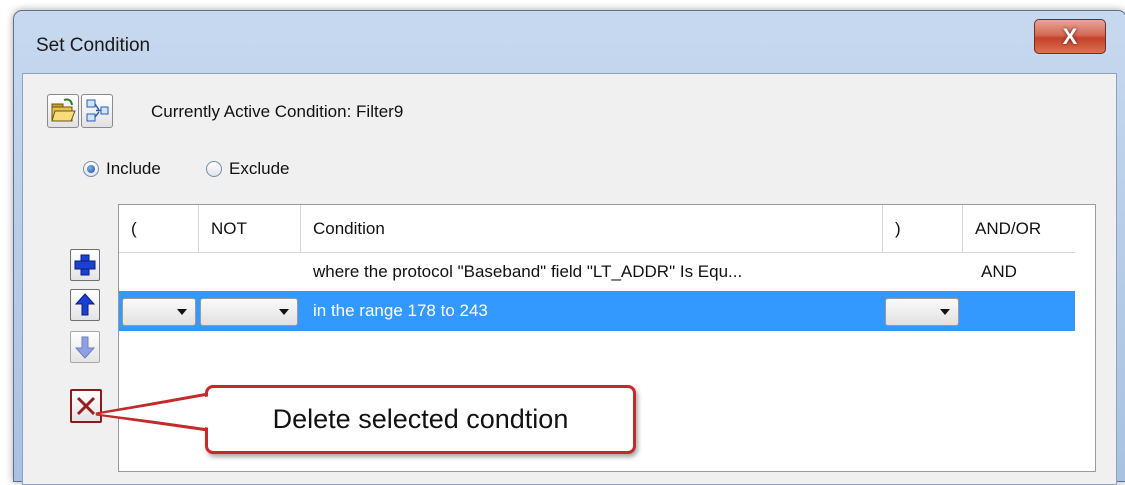 The width and height of the screenshot is (1125, 485). What do you see at coordinates (999, 272) in the screenshot?
I see `row-and-or: AND` at bounding box center [999, 272].